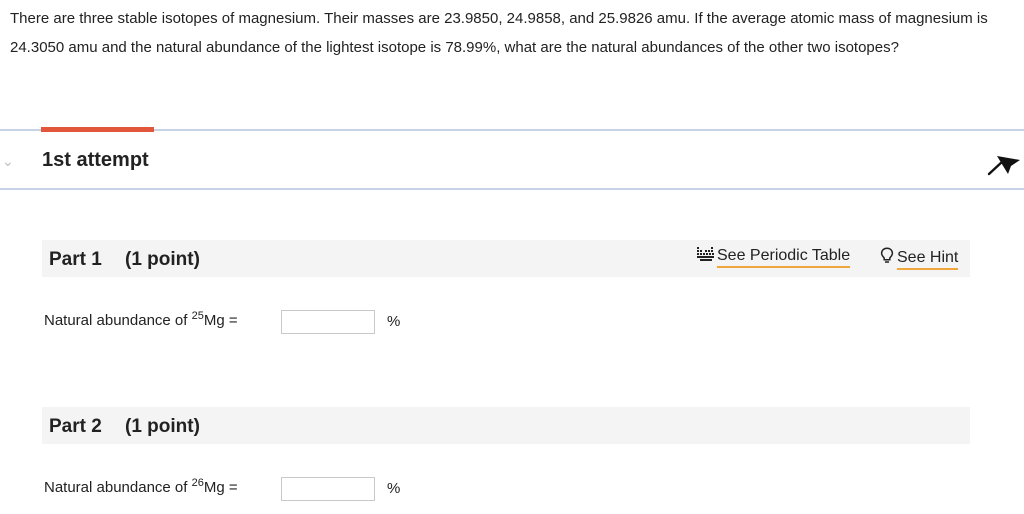 This screenshot has height=514, width=1024. What do you see at coordinates (784, 257) in the screenshot?
I see `see-periodic-table-label: See Periodic Table` at bounding box center [784, 257].